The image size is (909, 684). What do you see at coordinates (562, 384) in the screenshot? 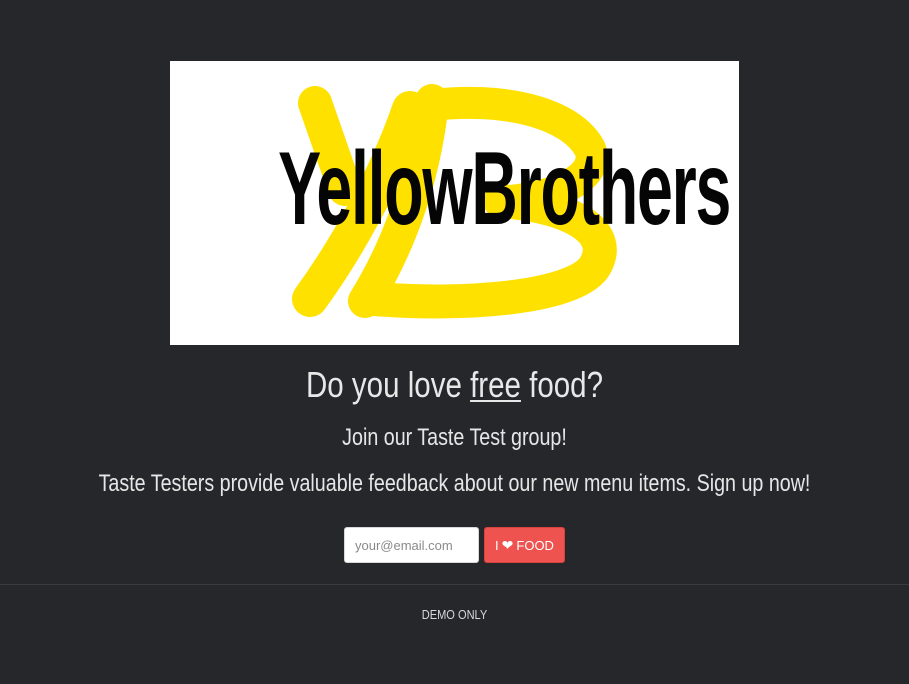
I see `headline-text-after: food?` at bounding box center [562, 384].